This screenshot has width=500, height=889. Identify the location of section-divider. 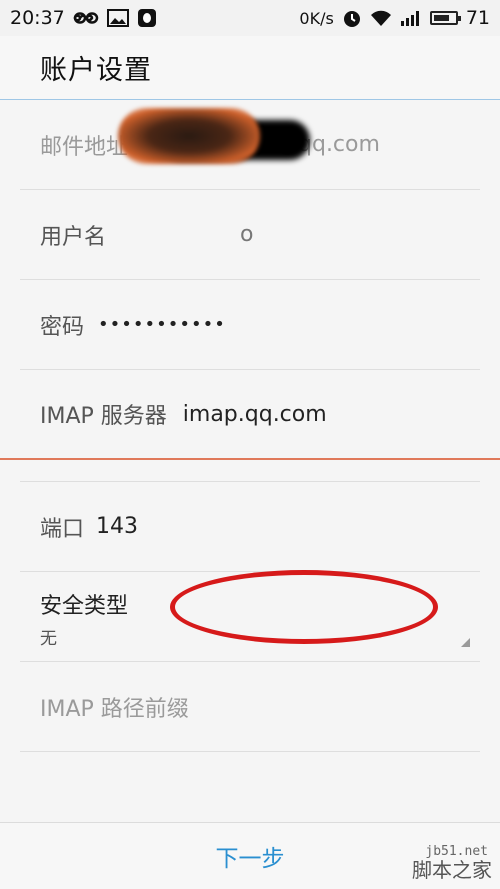
(250, 471).